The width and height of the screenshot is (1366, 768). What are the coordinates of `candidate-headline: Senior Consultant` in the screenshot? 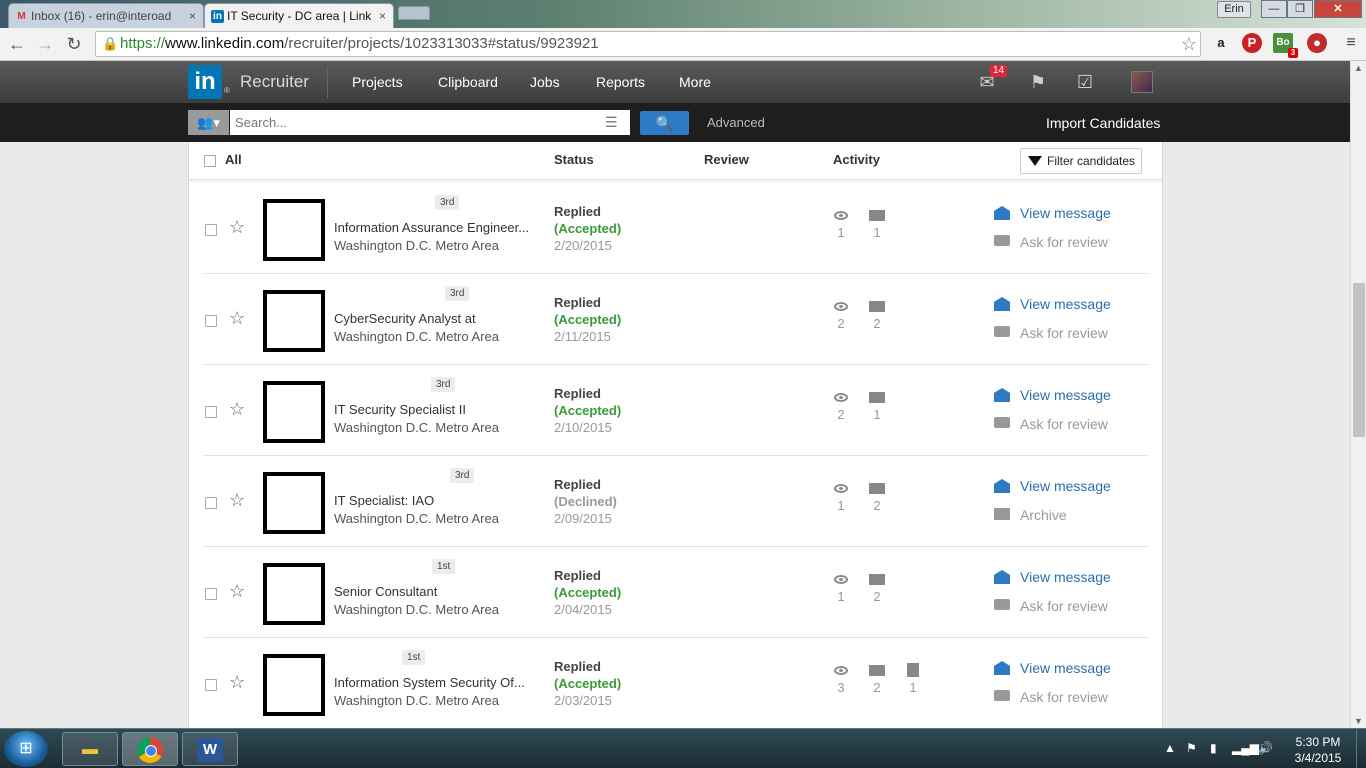 It's located at (434, 591).